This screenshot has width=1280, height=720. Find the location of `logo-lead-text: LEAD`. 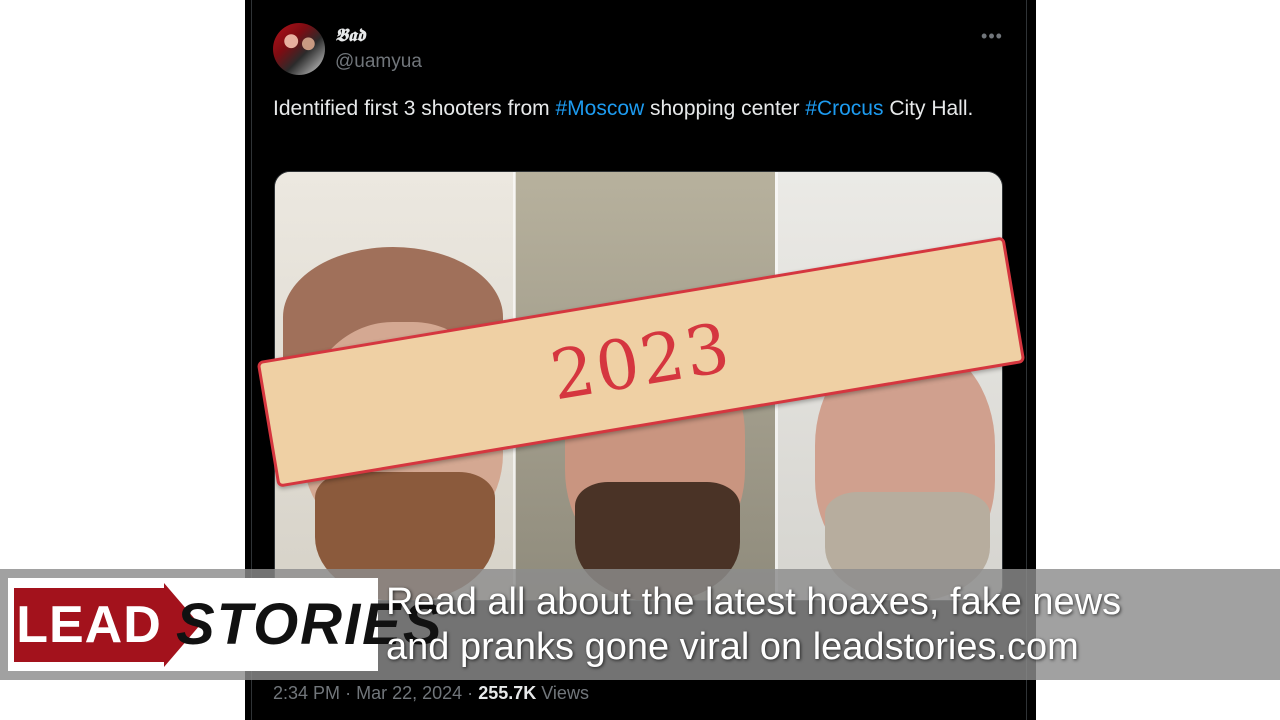

logo-lead-text: LEAD is located at coordinates (89, 625).